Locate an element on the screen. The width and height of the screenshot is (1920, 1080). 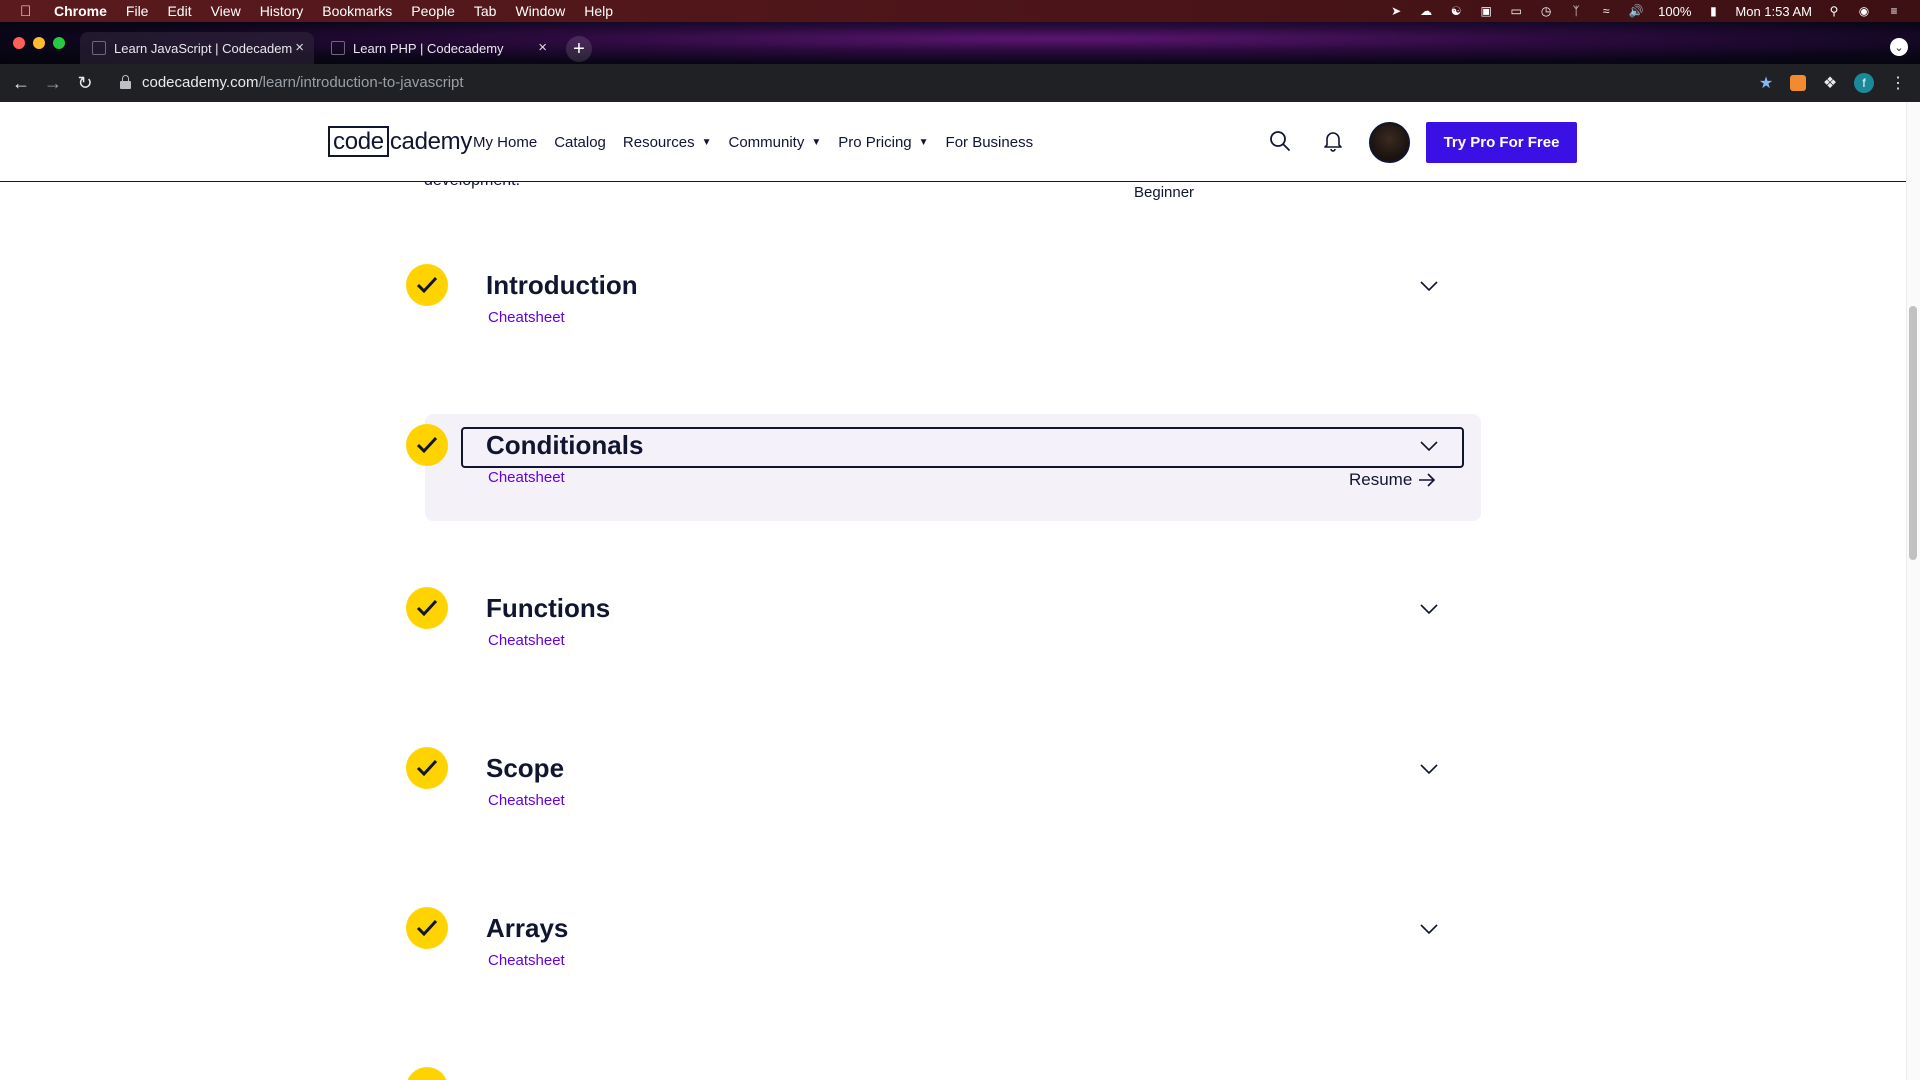
volume-icon: 🔊 is located at coordinates (1636, 11).